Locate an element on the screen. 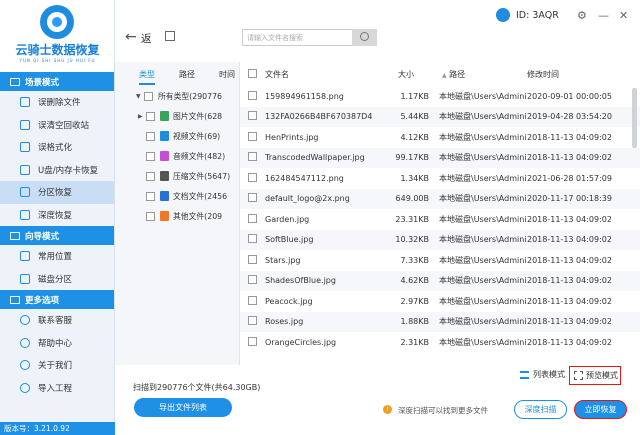  format-icon is located at coordinates (25, 147).